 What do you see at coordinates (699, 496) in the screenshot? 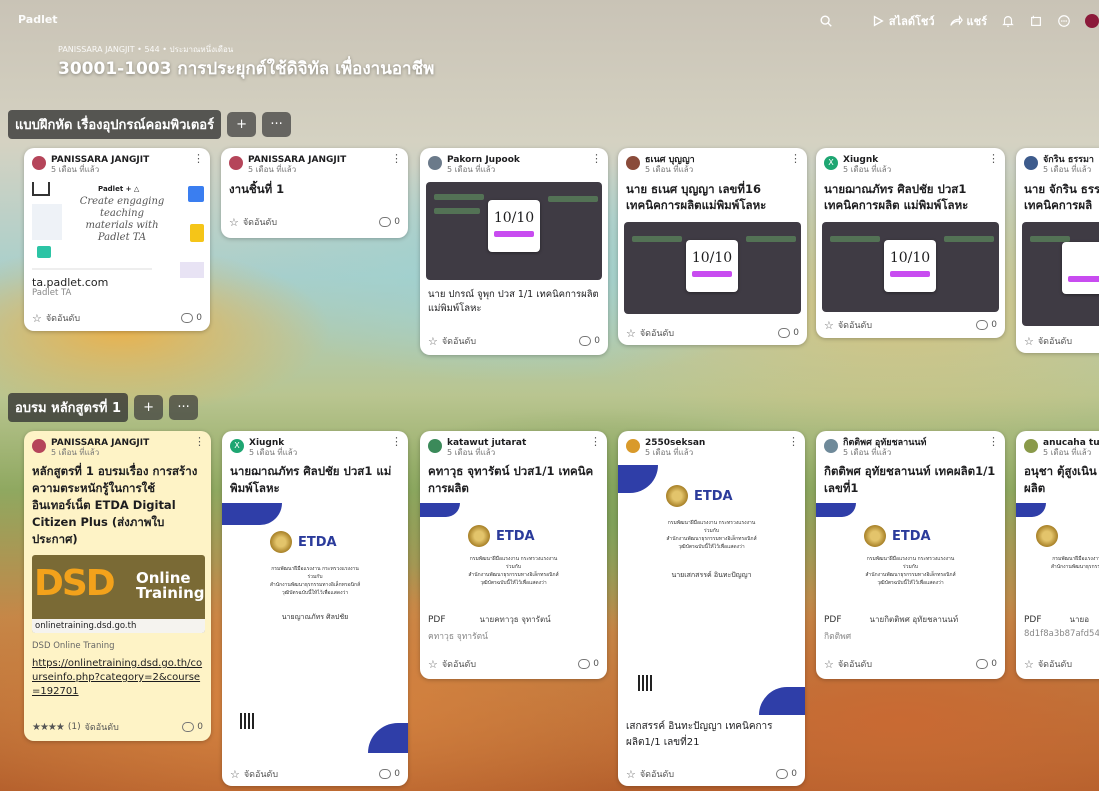
I see `cert-logo: ETDA` at bounding box center [699, 496].